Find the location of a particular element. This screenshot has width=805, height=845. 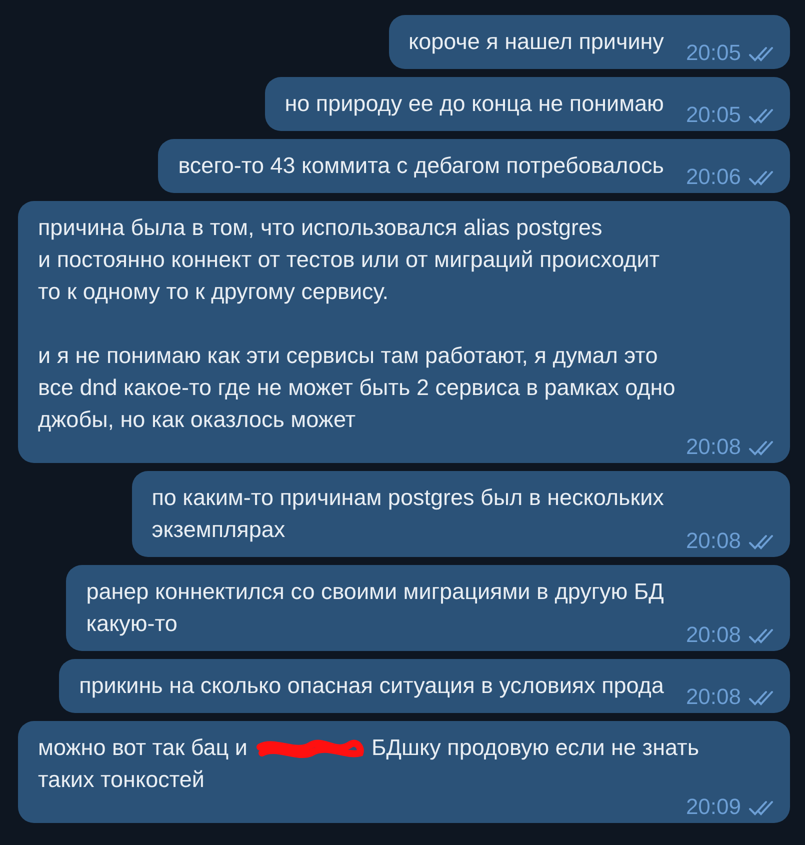

message-text: прикинь на сколько опасная ситуация в условиях прода is located at coordinates (371, 686).